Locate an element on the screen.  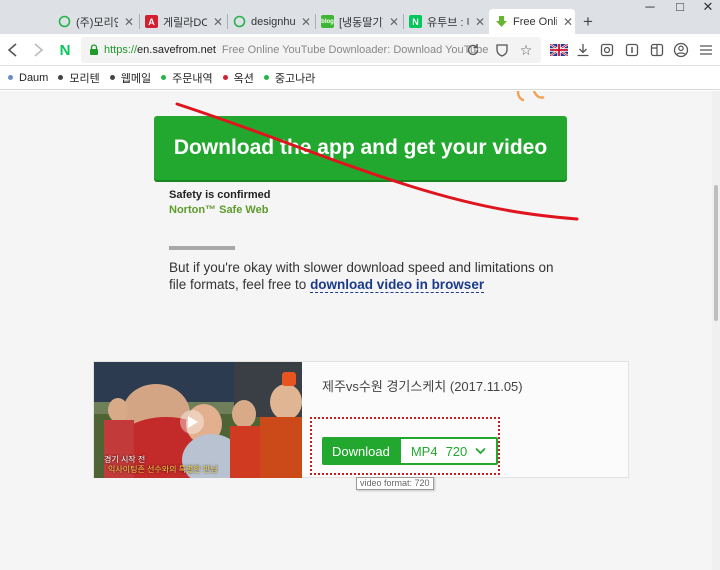
tab-designhug: designhug ✕ is located at coordinates (271, 21).